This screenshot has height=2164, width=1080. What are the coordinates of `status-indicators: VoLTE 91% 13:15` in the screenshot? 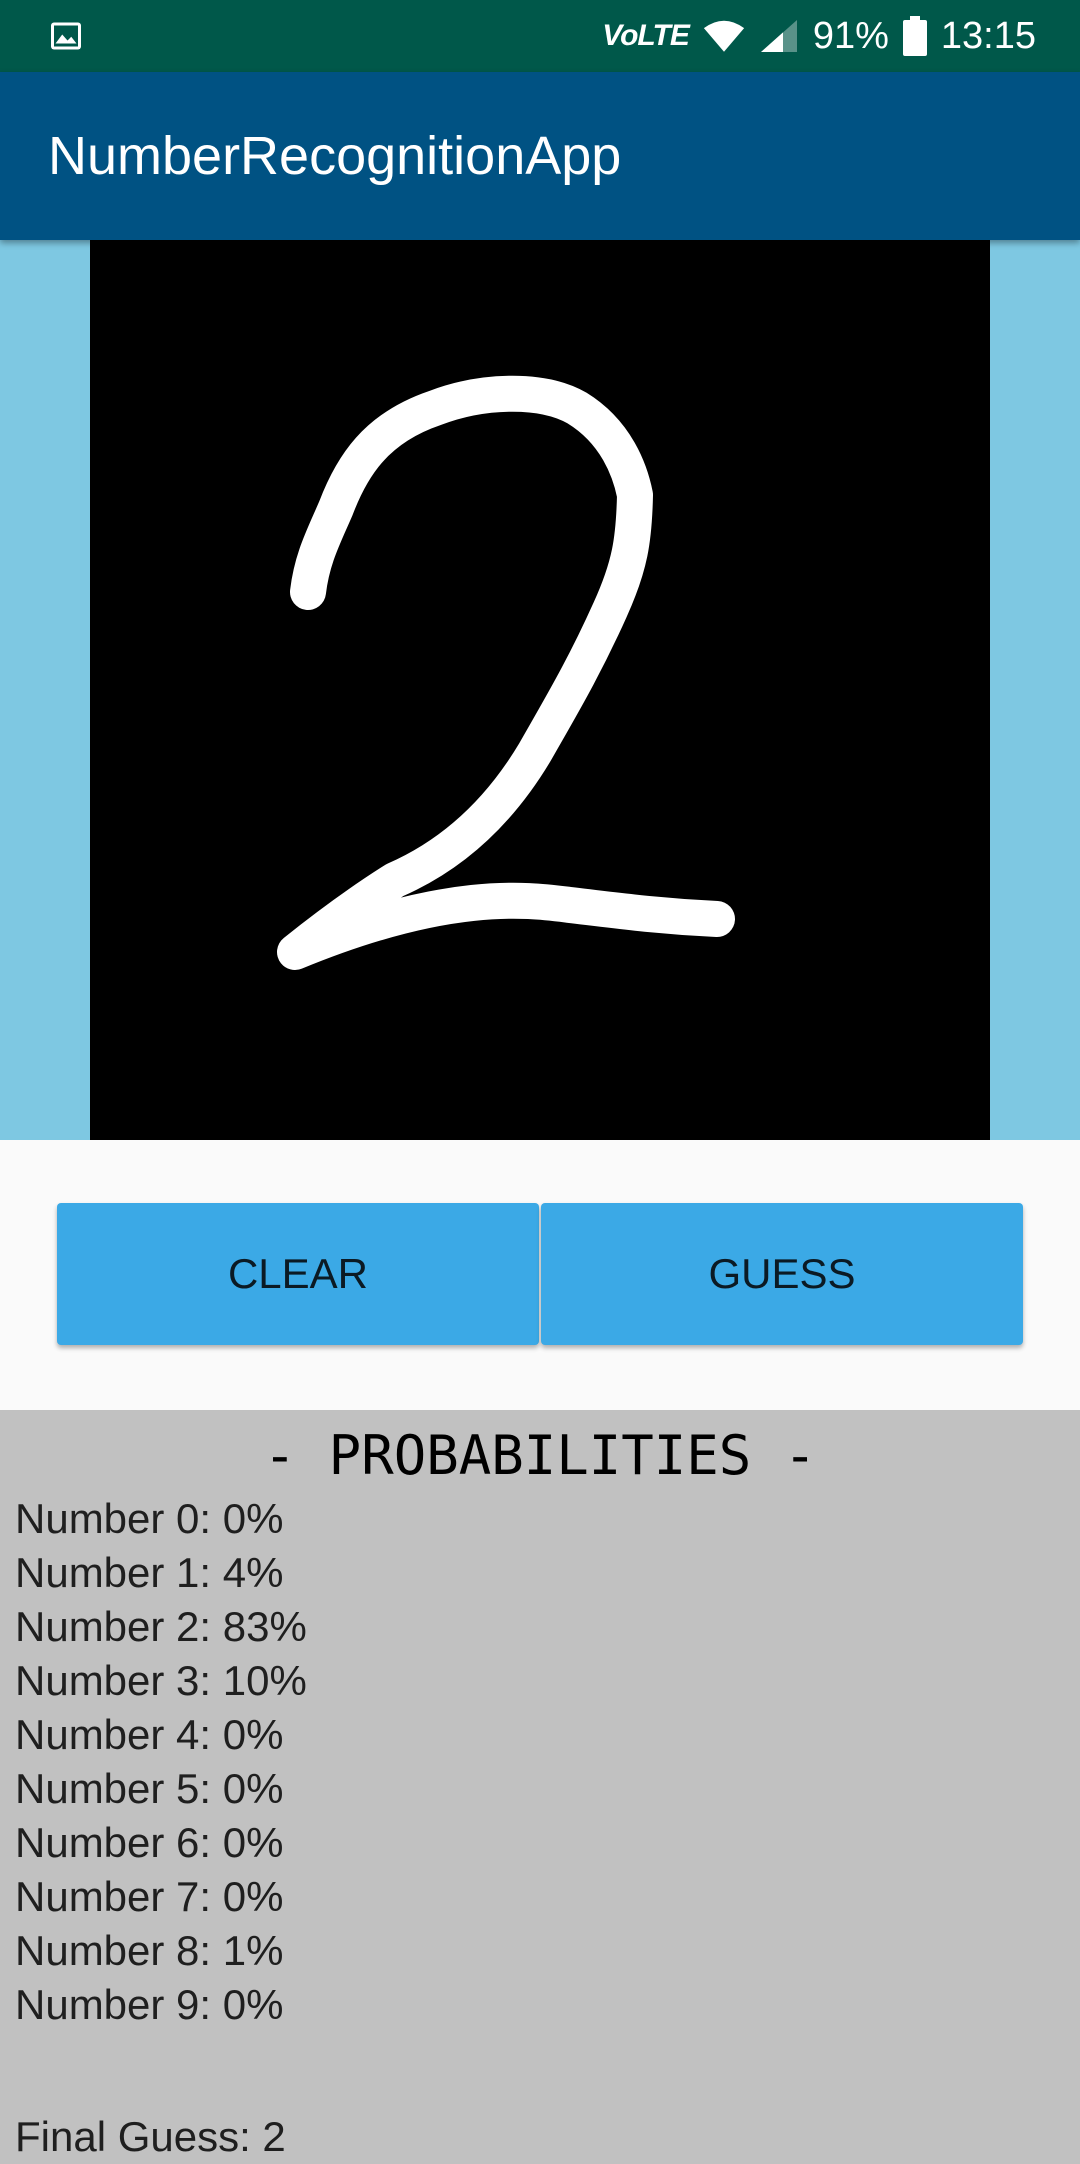 It's located at (819, 36).